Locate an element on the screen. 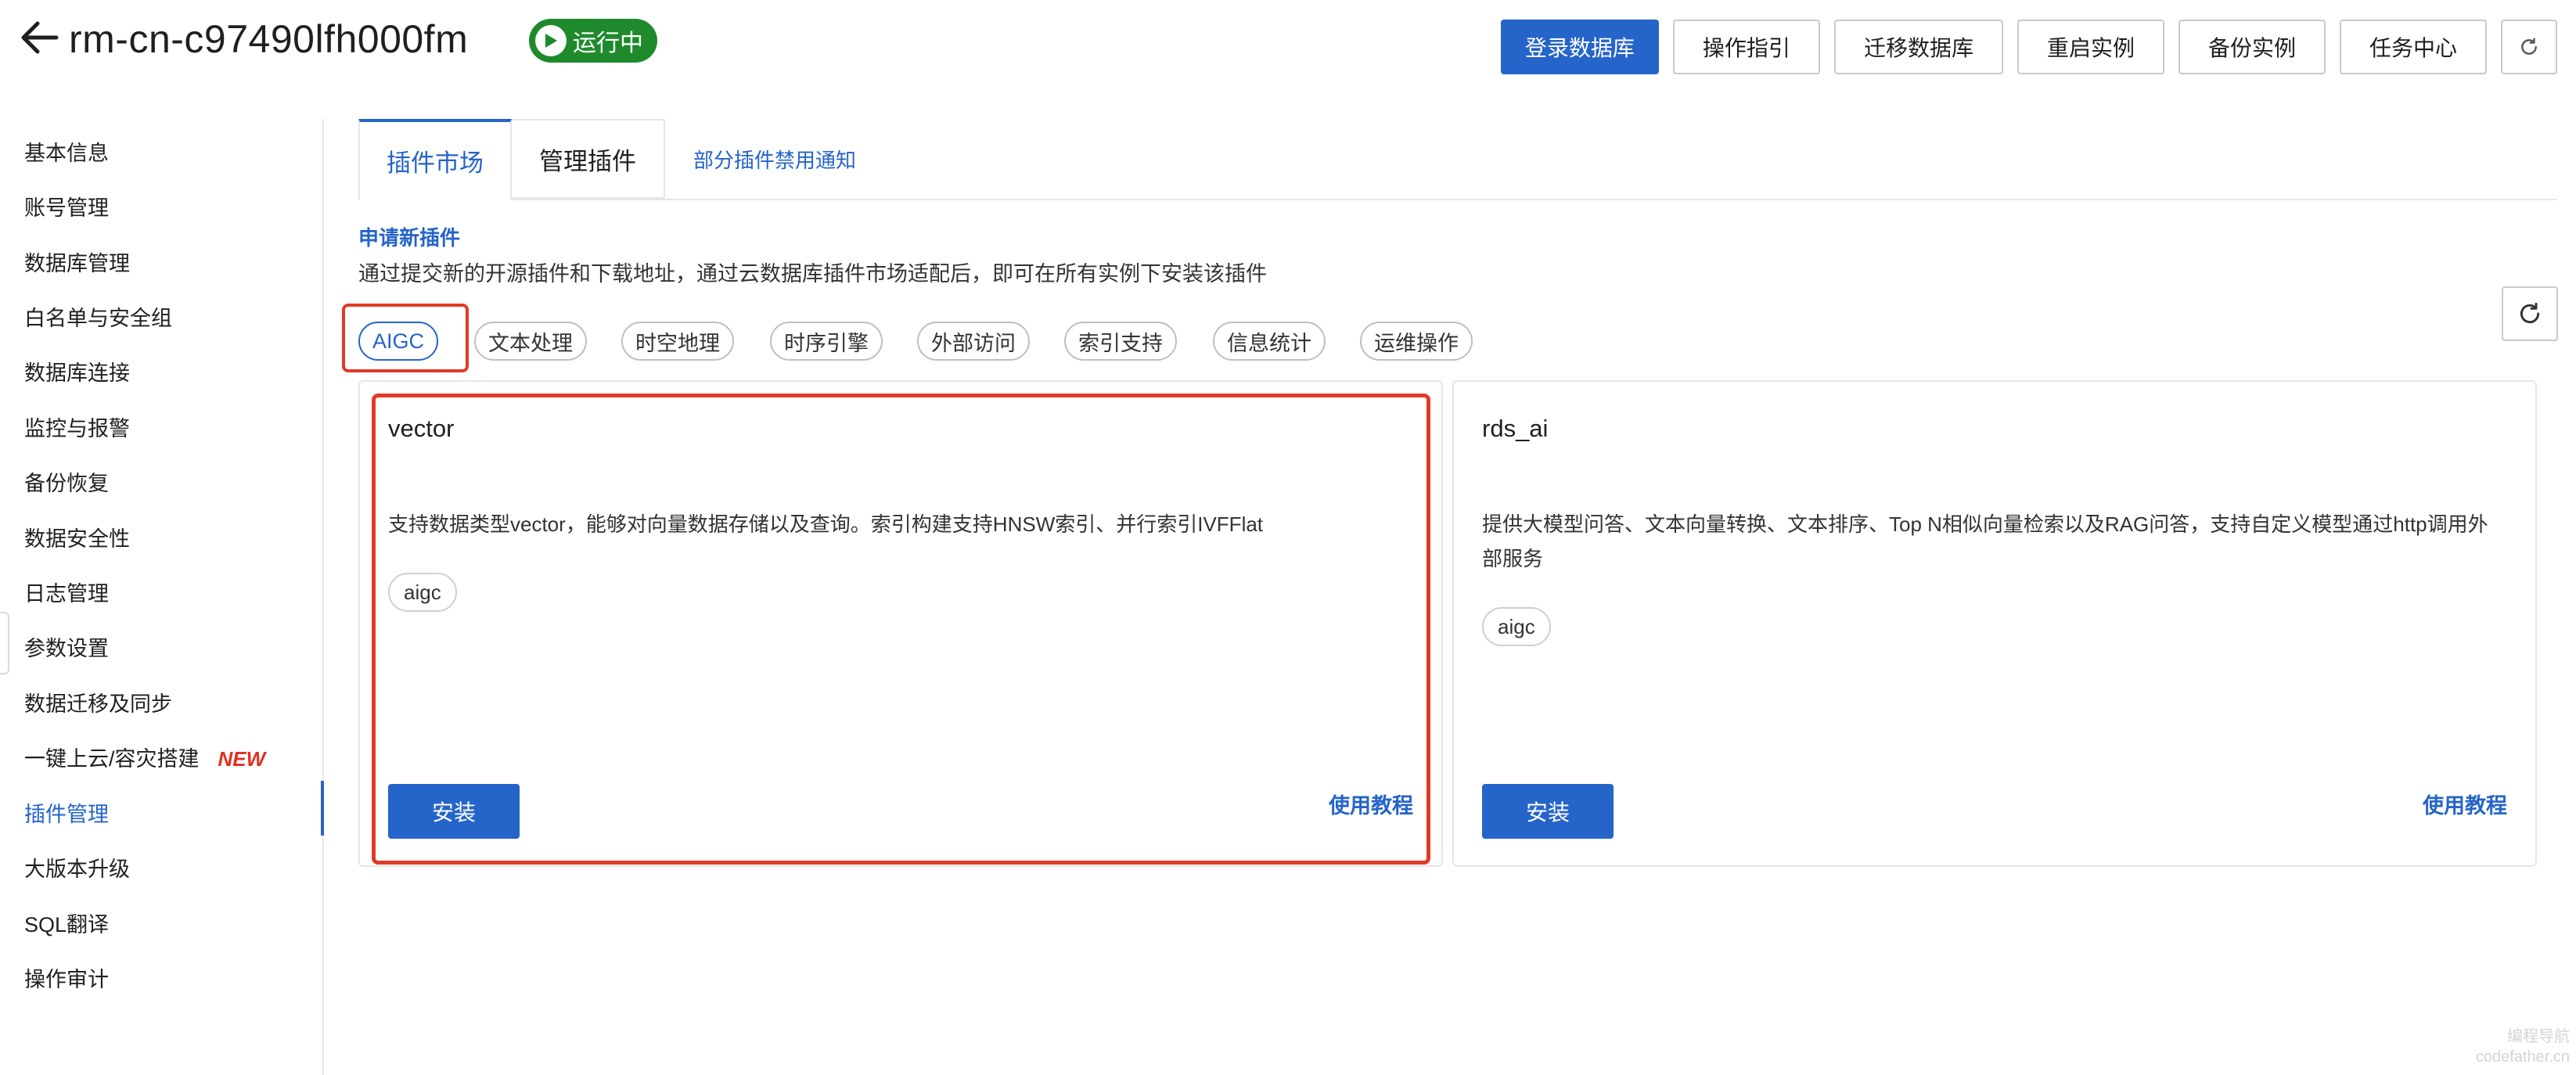 The width and height of the screenshot is (2576, 1075). task-center-button: 任务中心 is located at coordinates (2413, 47).